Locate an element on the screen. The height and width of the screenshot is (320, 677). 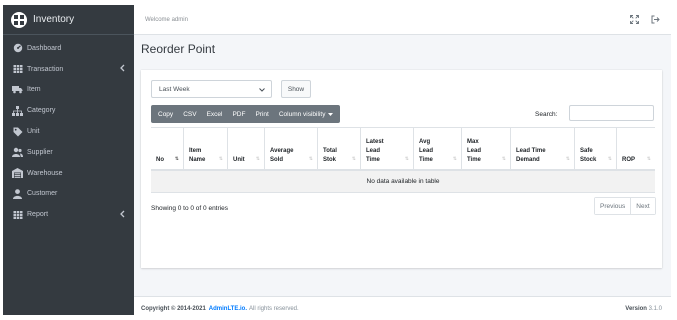
warehouse-icon is located at coordinates (17, 173).